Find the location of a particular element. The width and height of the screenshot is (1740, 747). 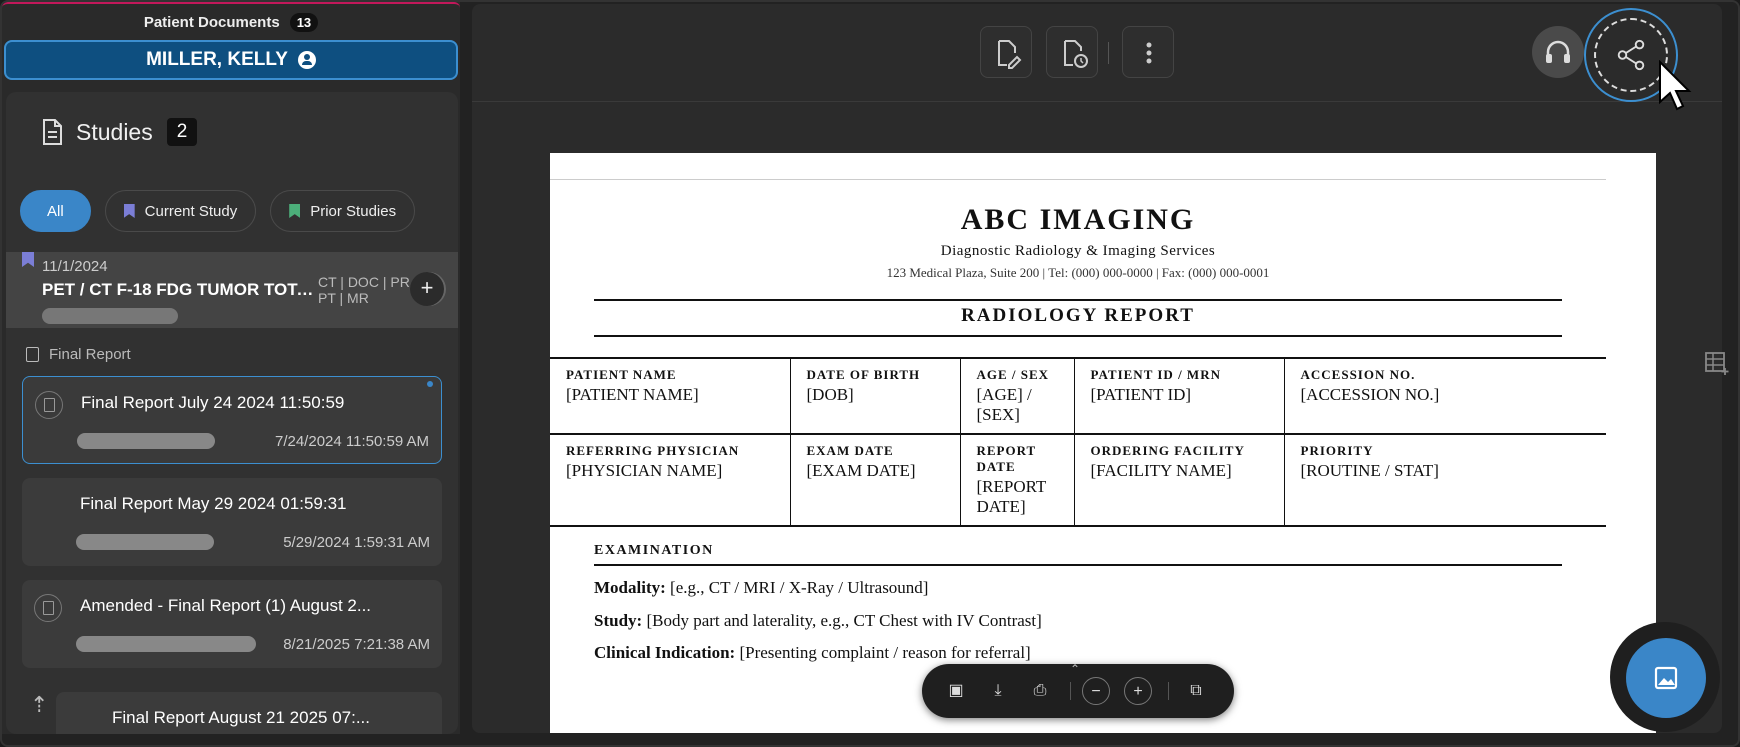

viewer-topbar is located at coordinates (1097, 53).